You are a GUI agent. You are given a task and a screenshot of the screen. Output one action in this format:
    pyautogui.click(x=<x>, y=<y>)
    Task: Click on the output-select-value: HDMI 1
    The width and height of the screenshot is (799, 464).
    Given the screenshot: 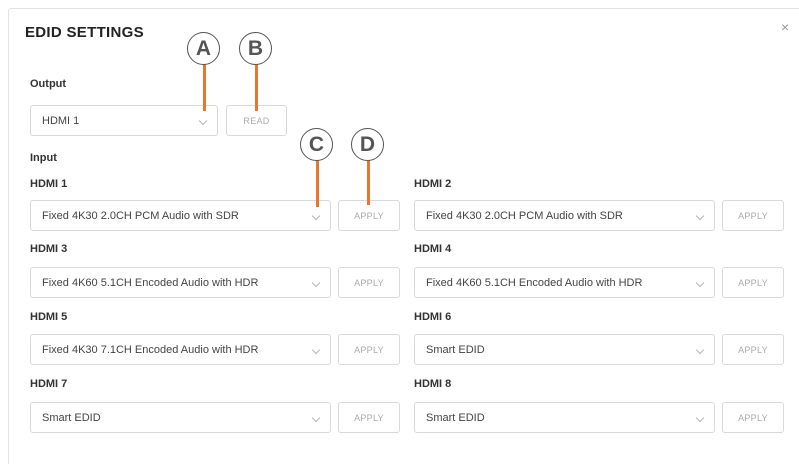 What is the action you would take?
    pyautogui.click(x=61, y=120)
    